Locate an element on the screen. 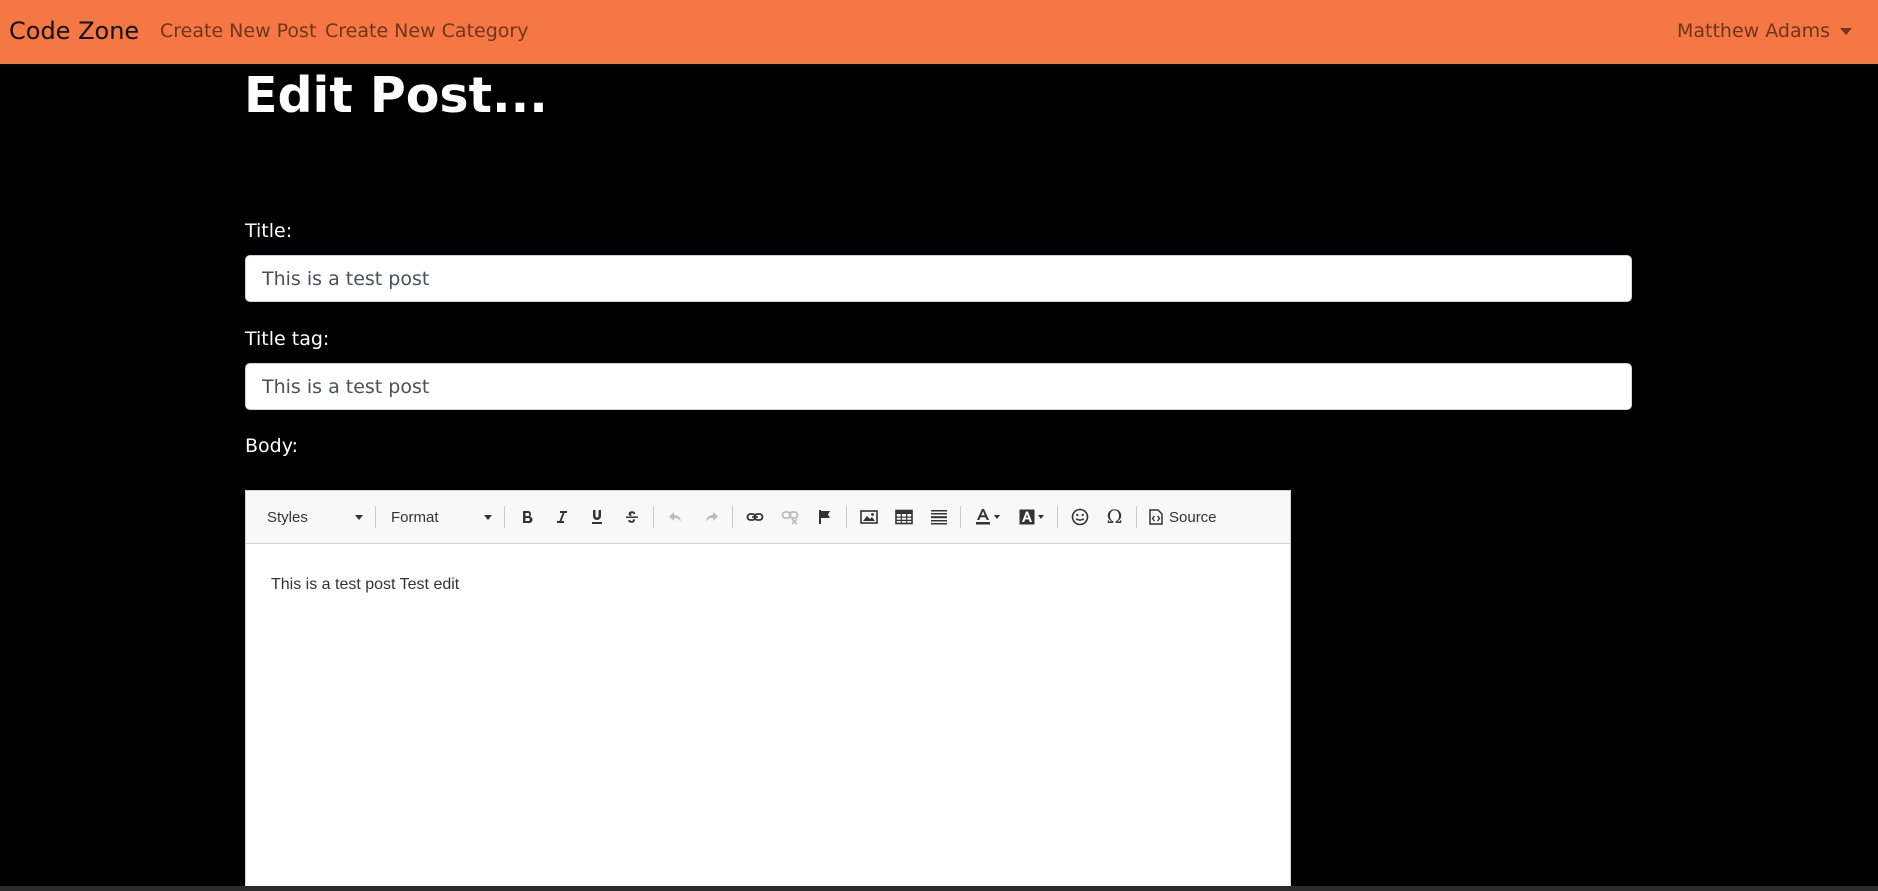  styles-dropdown-label: Styles is located at coordinates (287, 517).